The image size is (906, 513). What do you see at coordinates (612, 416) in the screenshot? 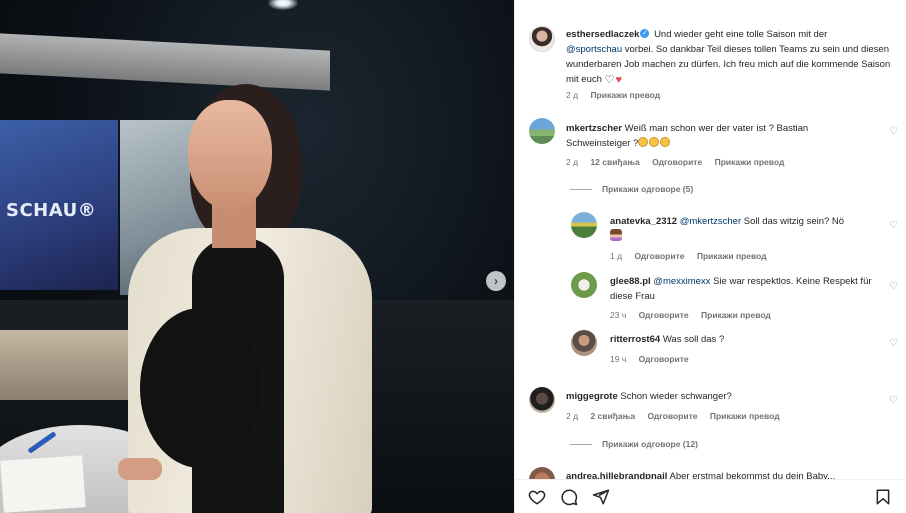
I see `likes-count: 2 свиђања` at bounding box center [612, 416].